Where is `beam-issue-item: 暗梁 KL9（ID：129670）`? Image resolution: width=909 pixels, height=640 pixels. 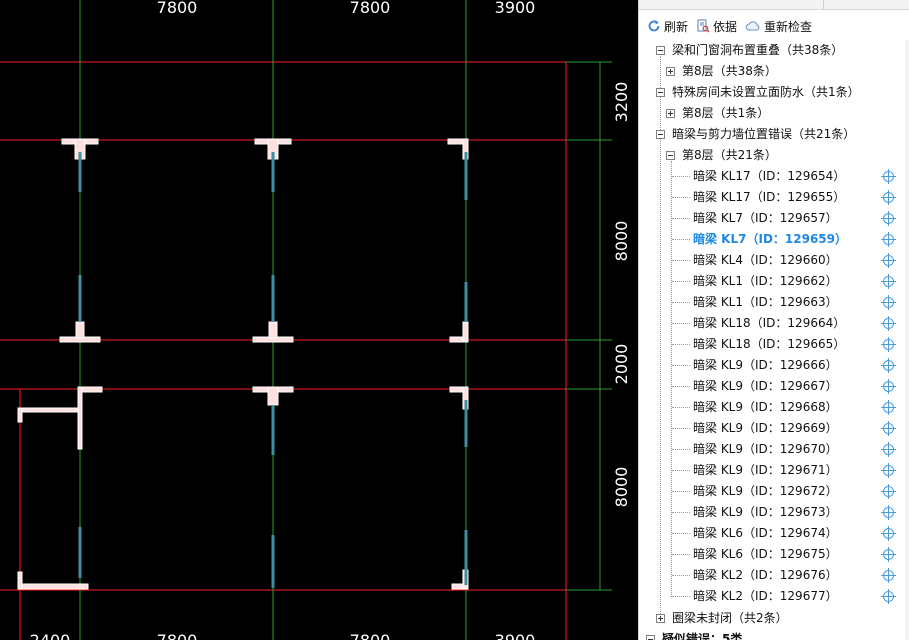 beam-issue-item: 暗梁 KL9（ID：129670） is located at coordinates (774, 449).